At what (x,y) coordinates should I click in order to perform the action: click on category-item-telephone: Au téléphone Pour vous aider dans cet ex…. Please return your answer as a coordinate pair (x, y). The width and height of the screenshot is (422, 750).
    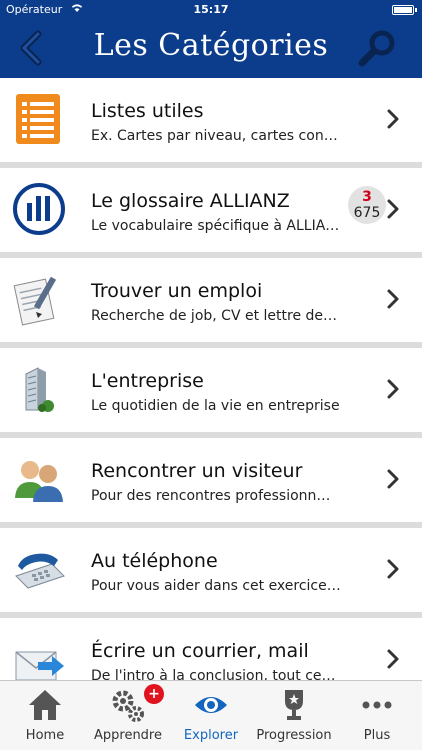
    Looking at the image, I should click on (211, 570).